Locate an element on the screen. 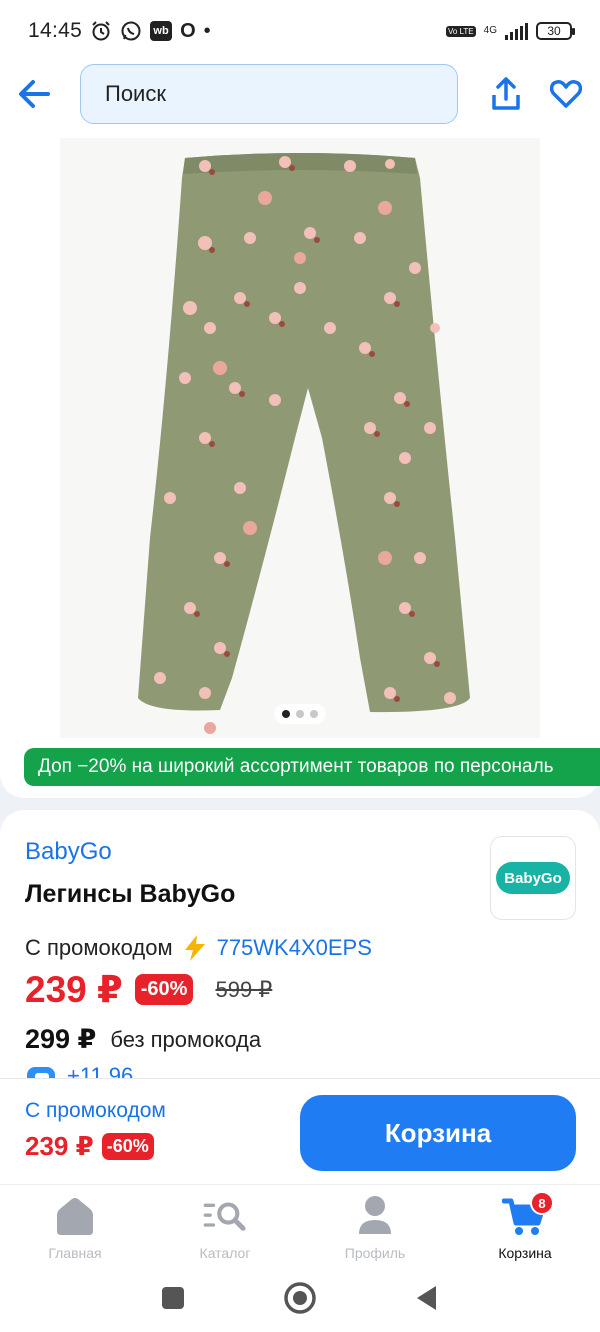  arrow-left-icon is located at coordinates (34, 94).